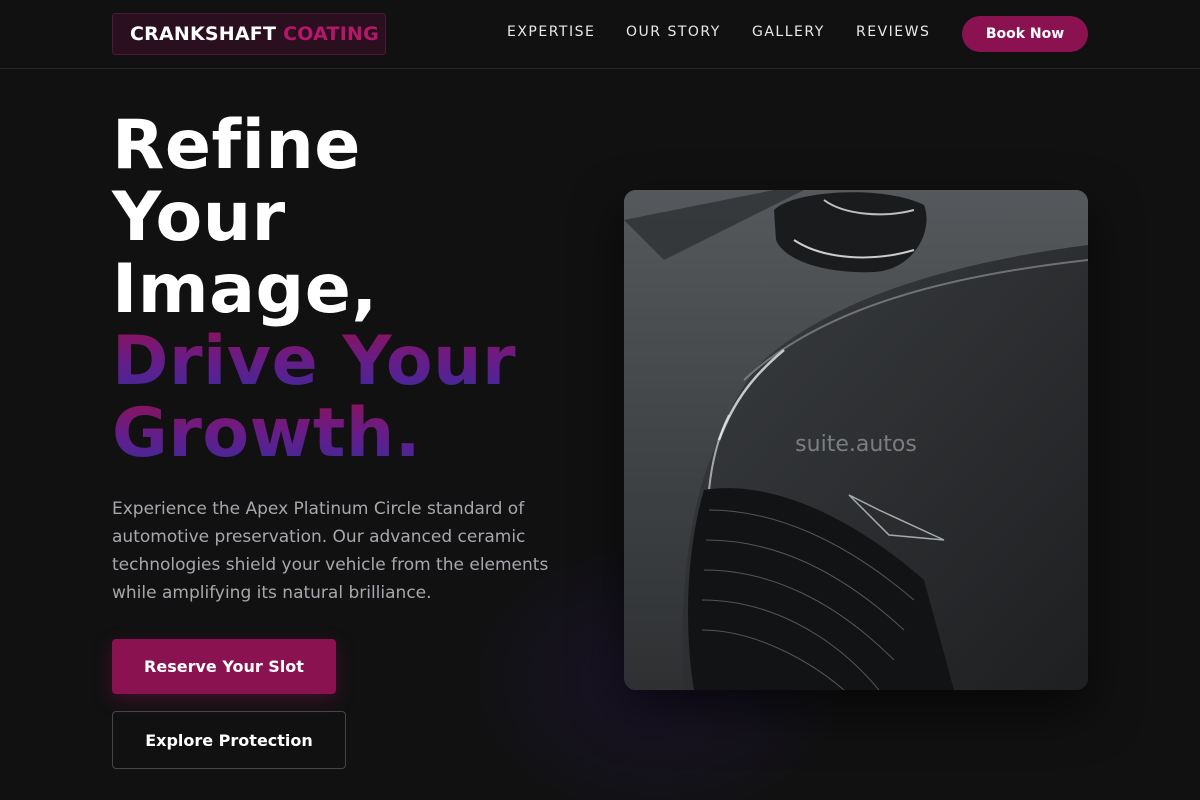  What do you see at coordinates (352, 434) in the screenshot?
I see `hero-title-highlight: Growth.` at bounding box center [352, 434].